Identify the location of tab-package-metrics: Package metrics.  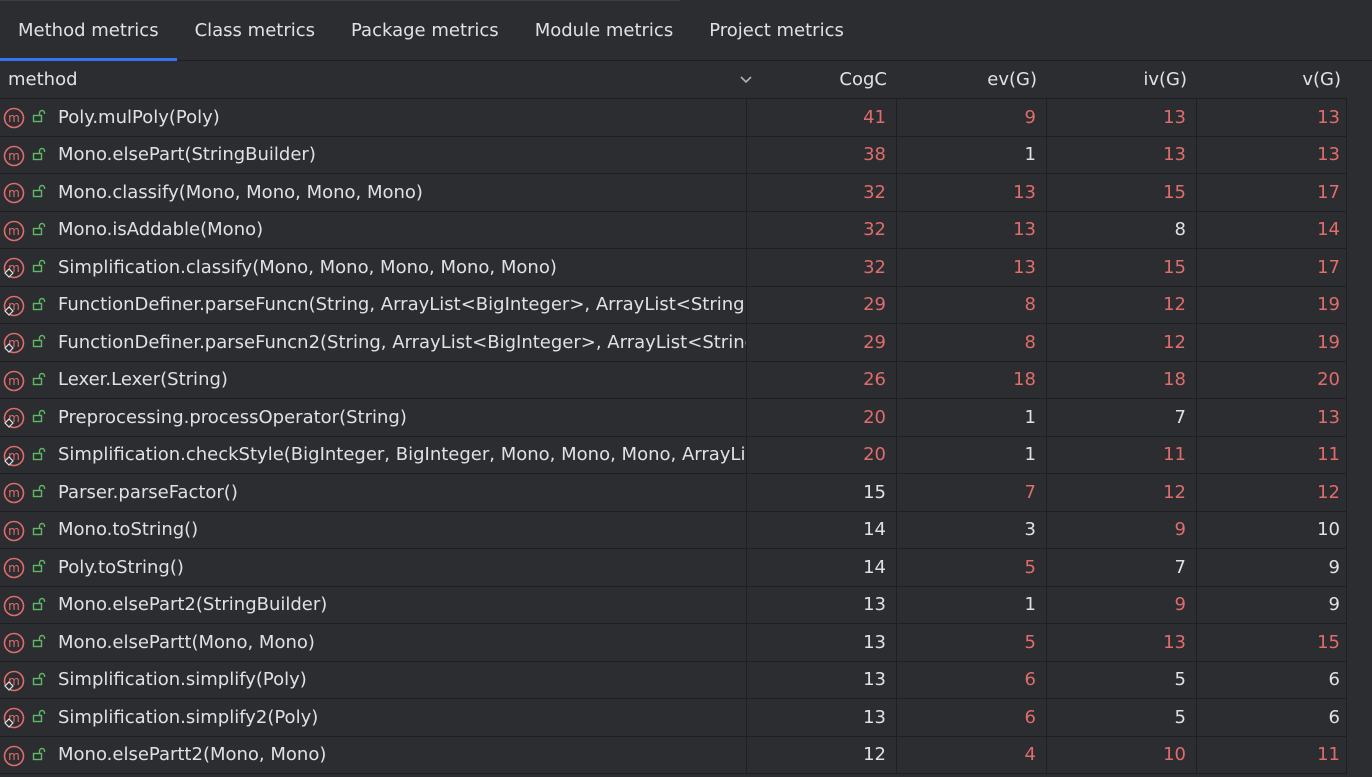
(425, 30).